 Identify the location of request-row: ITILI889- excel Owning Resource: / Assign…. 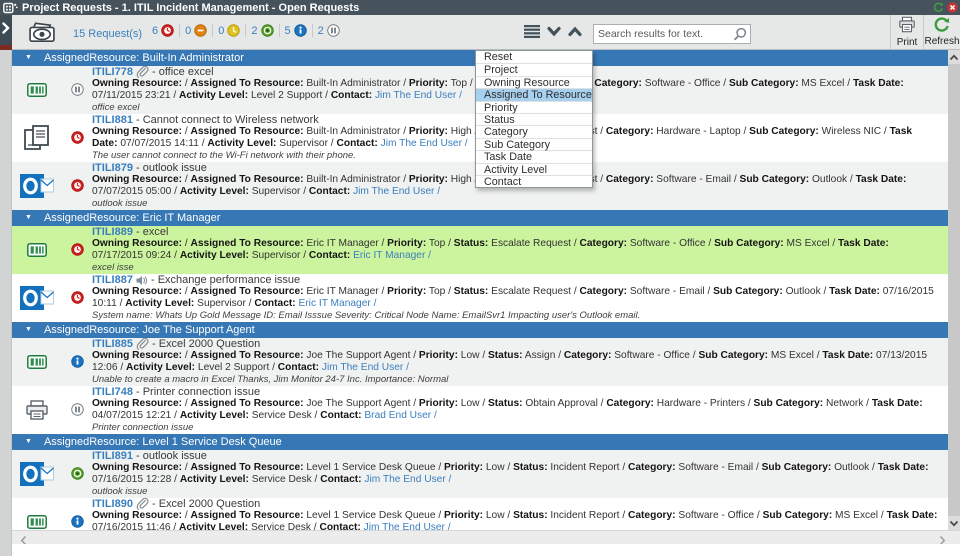
(480, 250).